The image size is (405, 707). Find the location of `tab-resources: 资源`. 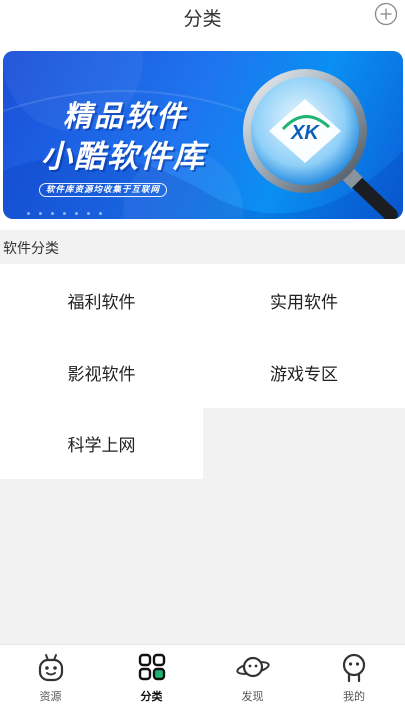

tab-resources: 资源 is located at coordinates (50, 676).